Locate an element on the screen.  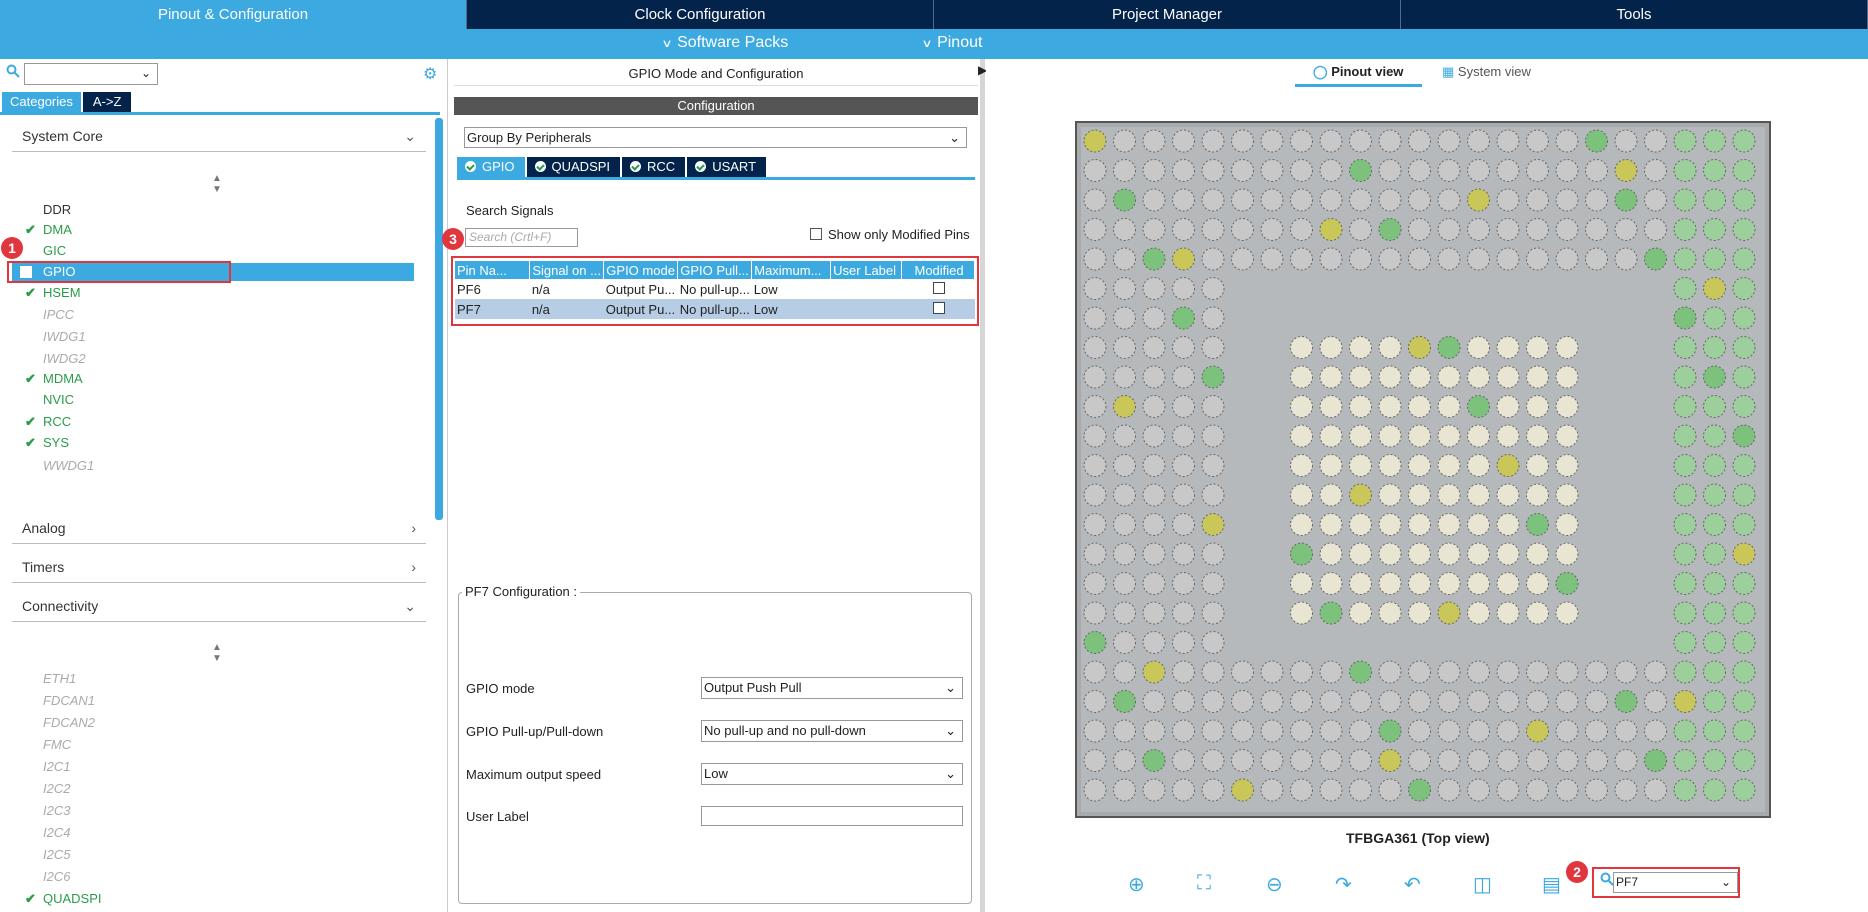
group-by-select: Group By Peripherals ⌄ is located at coordinates (715, 137).